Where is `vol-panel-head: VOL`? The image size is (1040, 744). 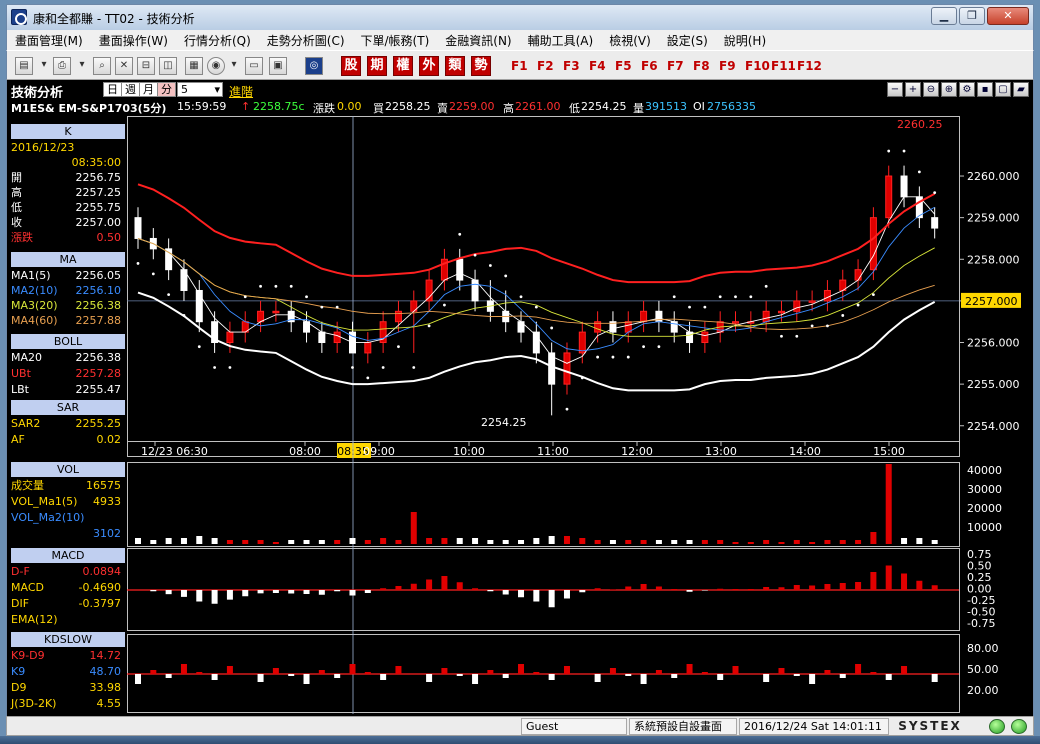
vol-panel-head: VOL is located at coordinates (68, 469).